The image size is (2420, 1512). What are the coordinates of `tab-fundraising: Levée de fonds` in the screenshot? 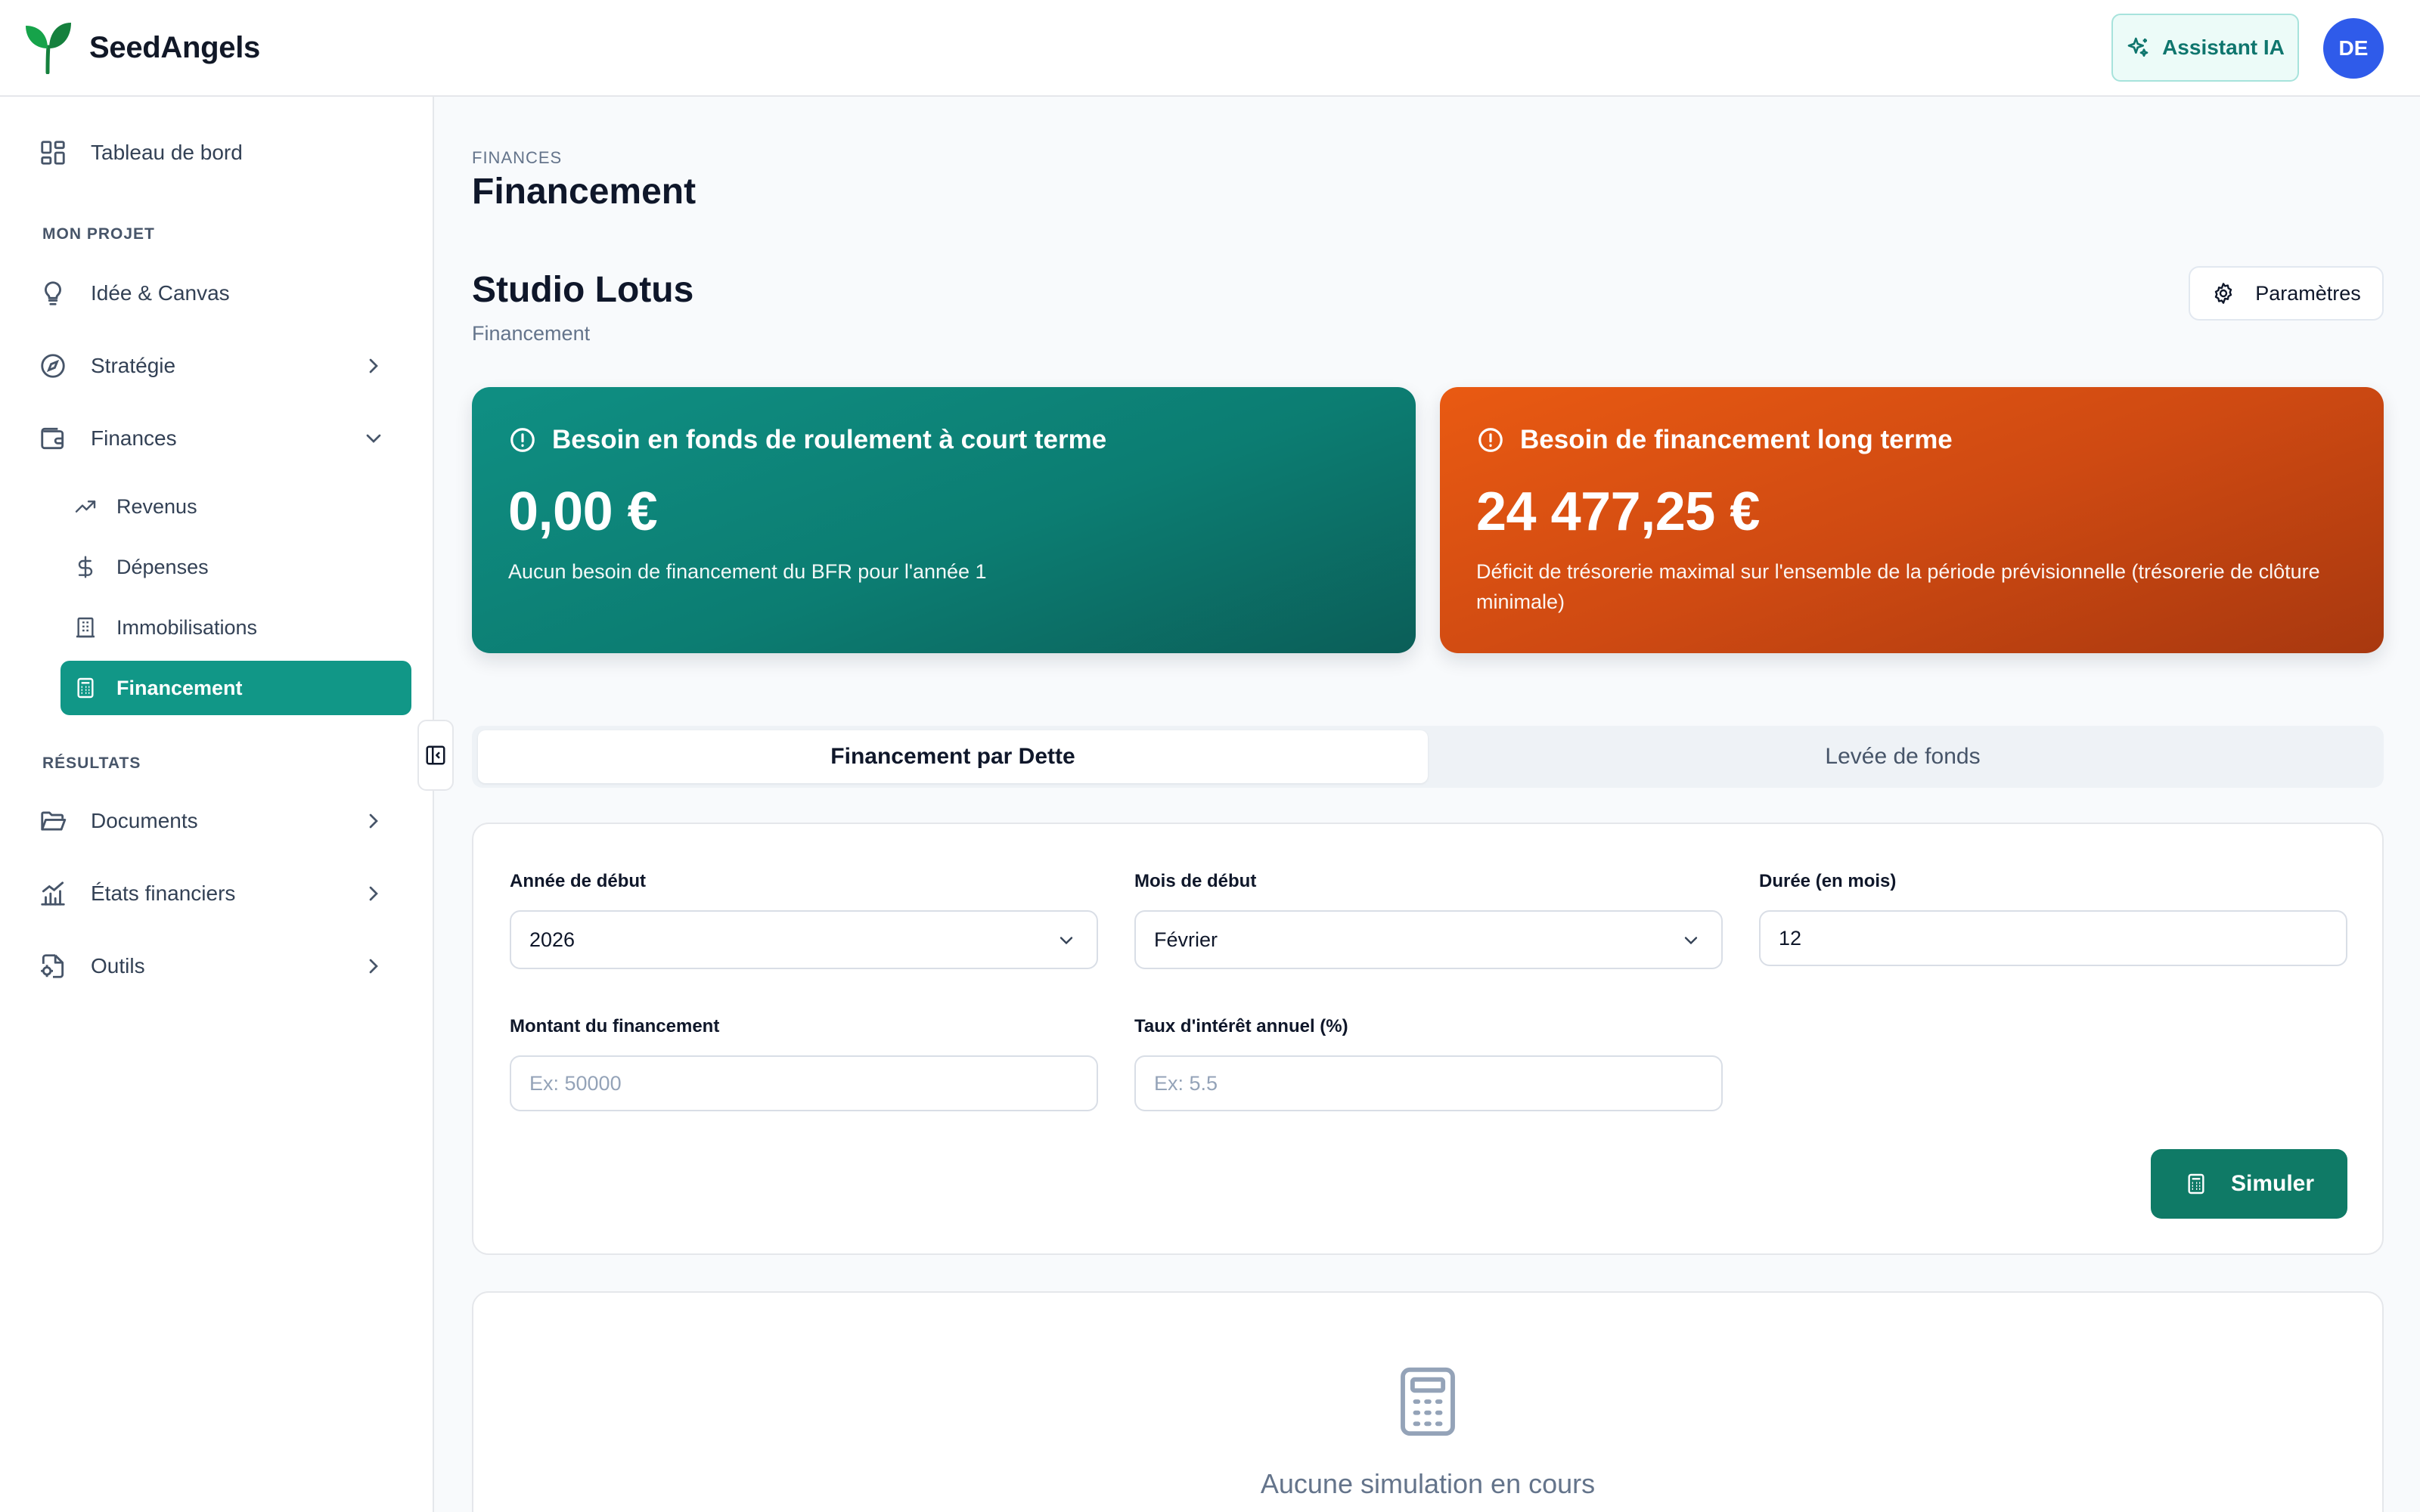 It's located at (1903, 756).